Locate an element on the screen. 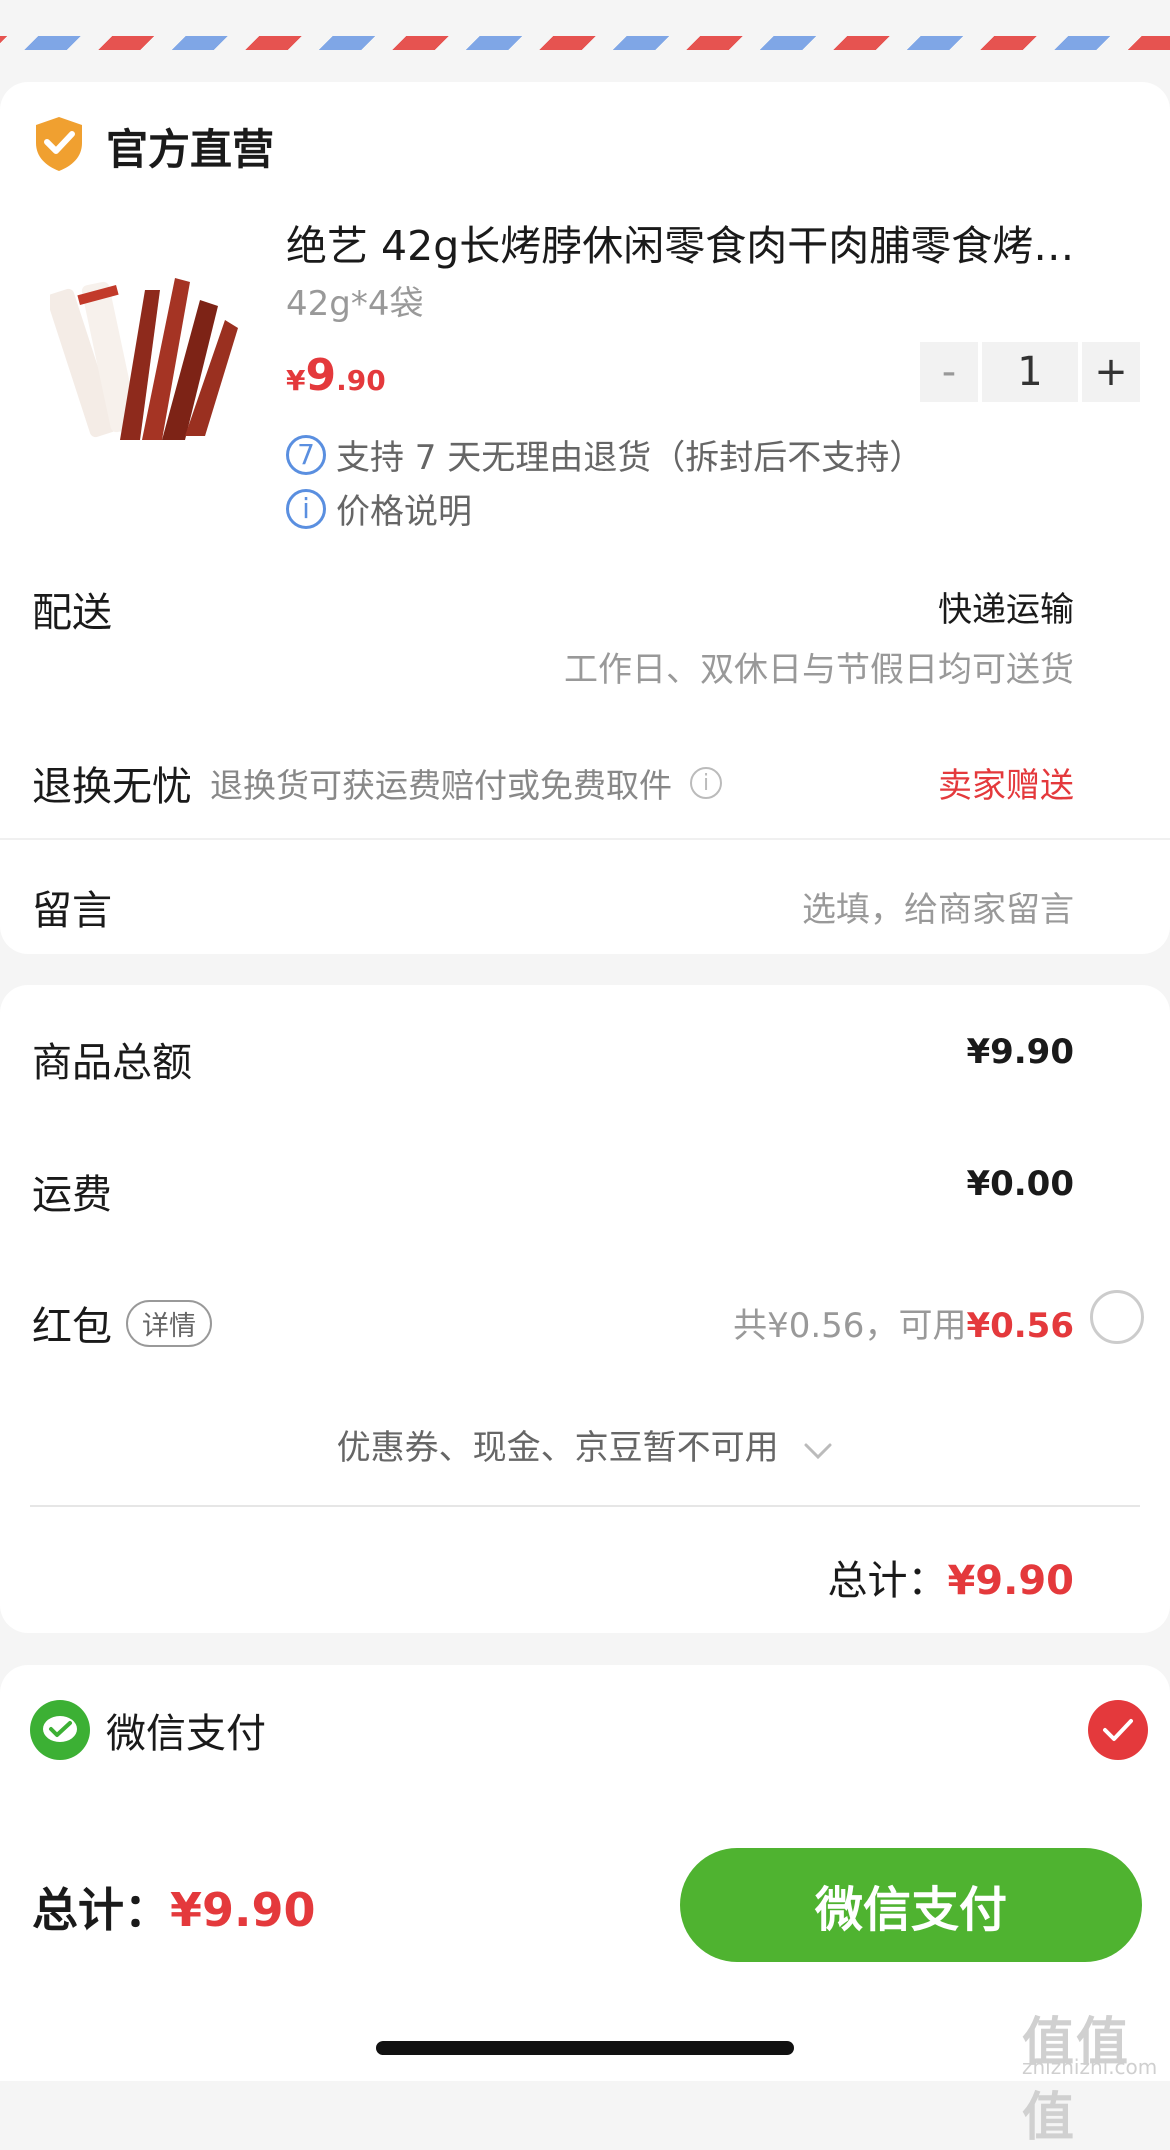 The width and height of the screenshot is (1170, 2150). quantity-stepper: - 1 + is located at coordinates (1030, 372).